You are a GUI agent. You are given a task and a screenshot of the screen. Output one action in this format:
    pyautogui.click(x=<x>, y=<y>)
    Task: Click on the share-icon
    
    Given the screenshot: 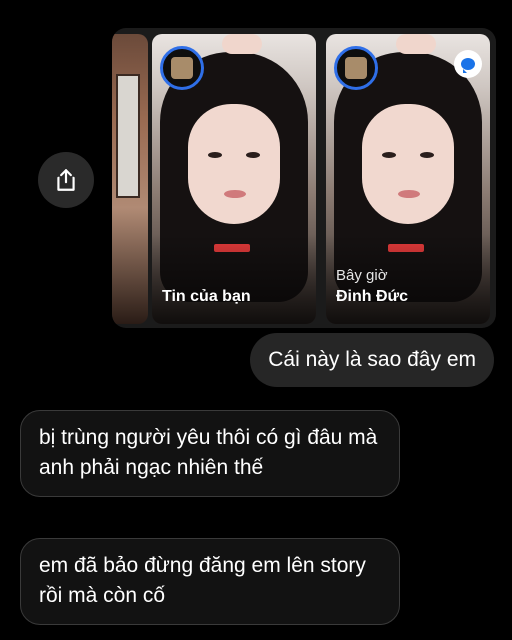 What is the action you would take?
    pyautogui.click(x=66, y=180)
    